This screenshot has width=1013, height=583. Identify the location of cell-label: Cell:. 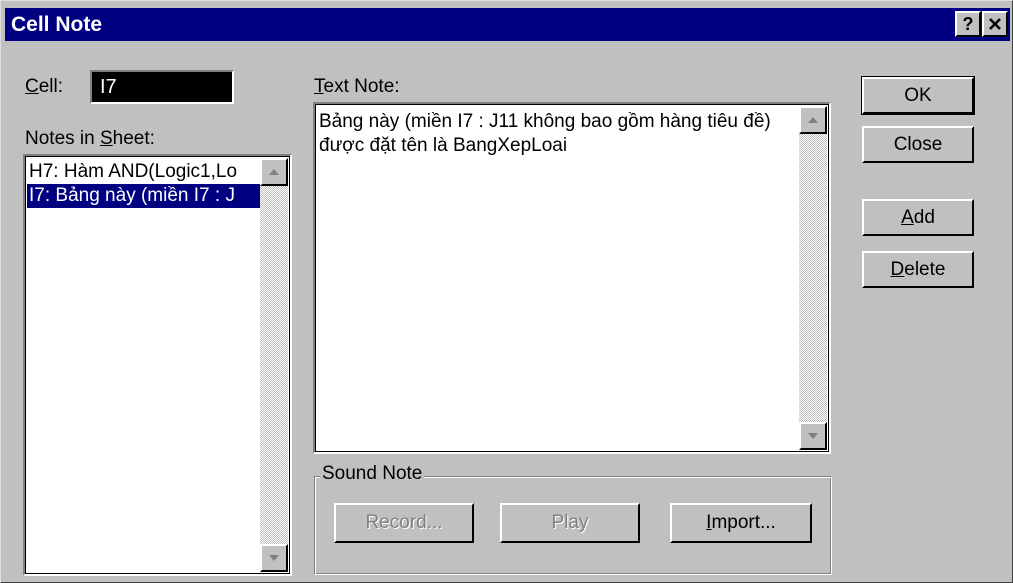
(44, 86).